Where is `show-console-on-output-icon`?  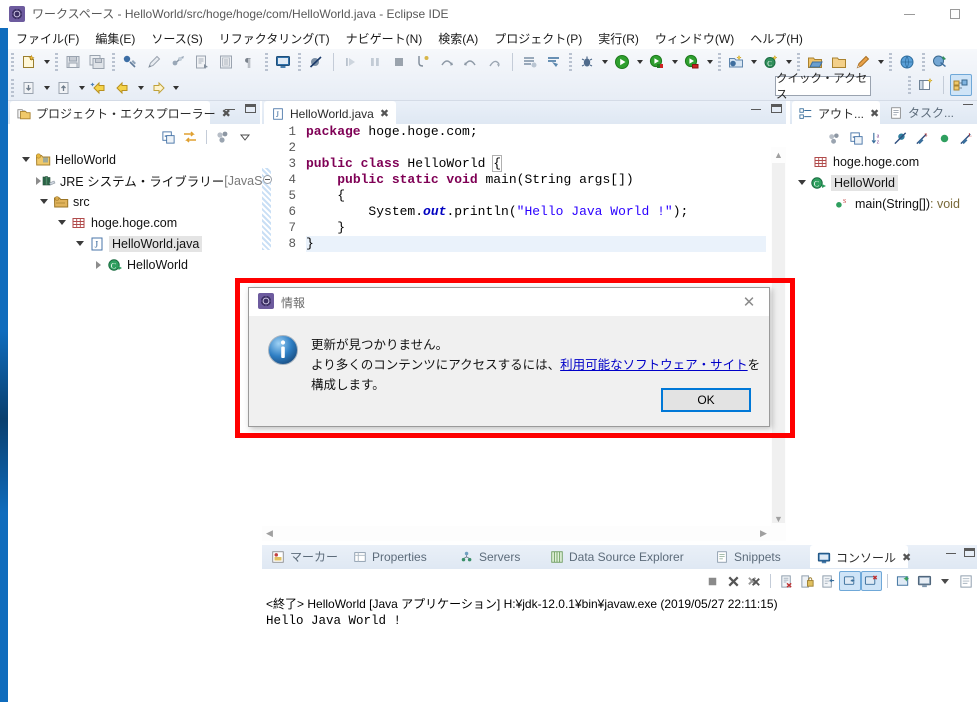
show-console-on-output-icon is located at coordinates (850, 581).